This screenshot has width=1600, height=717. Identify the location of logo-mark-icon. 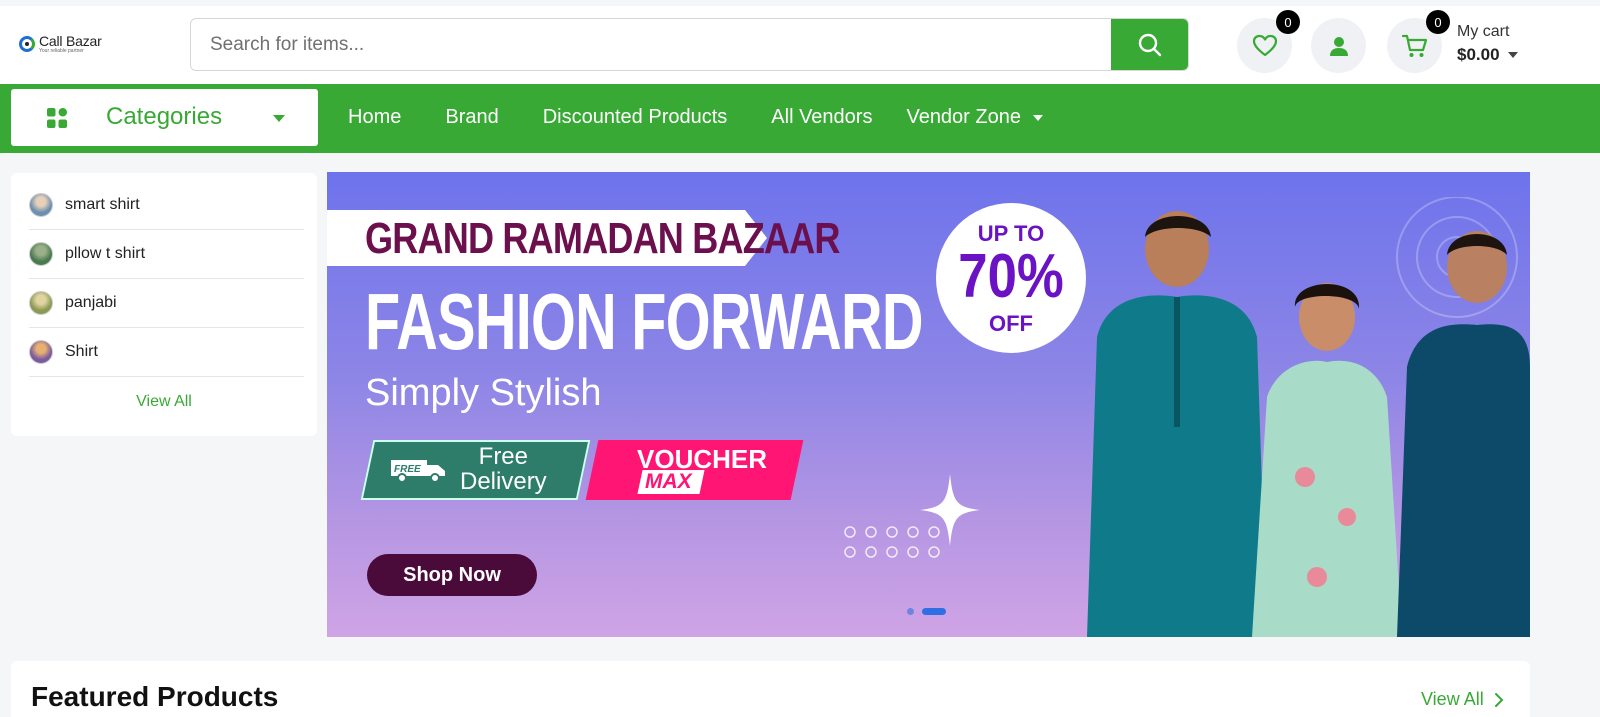
(27, 44).